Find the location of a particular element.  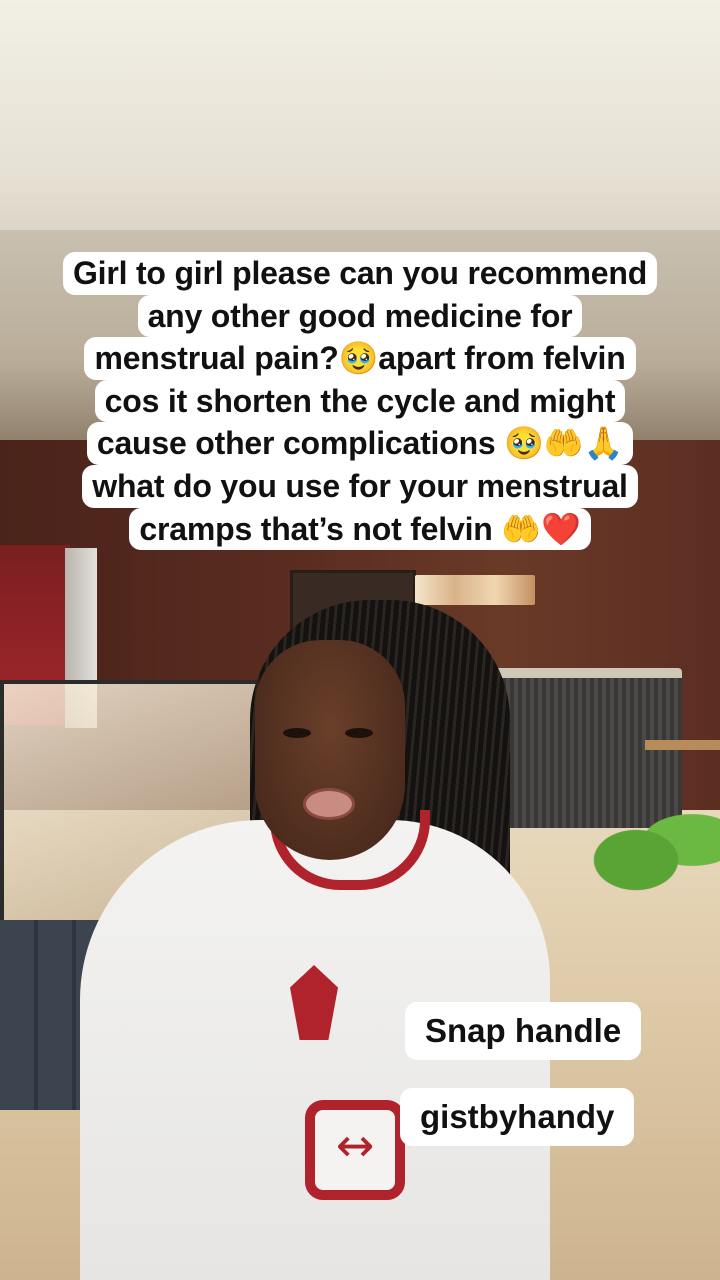

mouth is located at coordinates (329, 804).